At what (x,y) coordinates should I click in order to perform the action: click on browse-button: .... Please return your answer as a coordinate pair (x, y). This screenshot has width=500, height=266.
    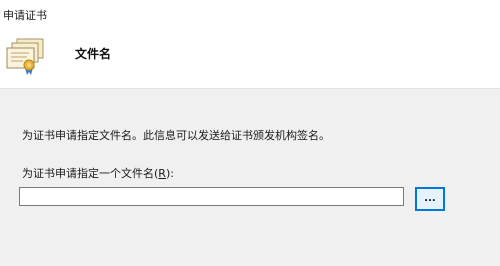
    Looking at the image, I should click on (430, 199).